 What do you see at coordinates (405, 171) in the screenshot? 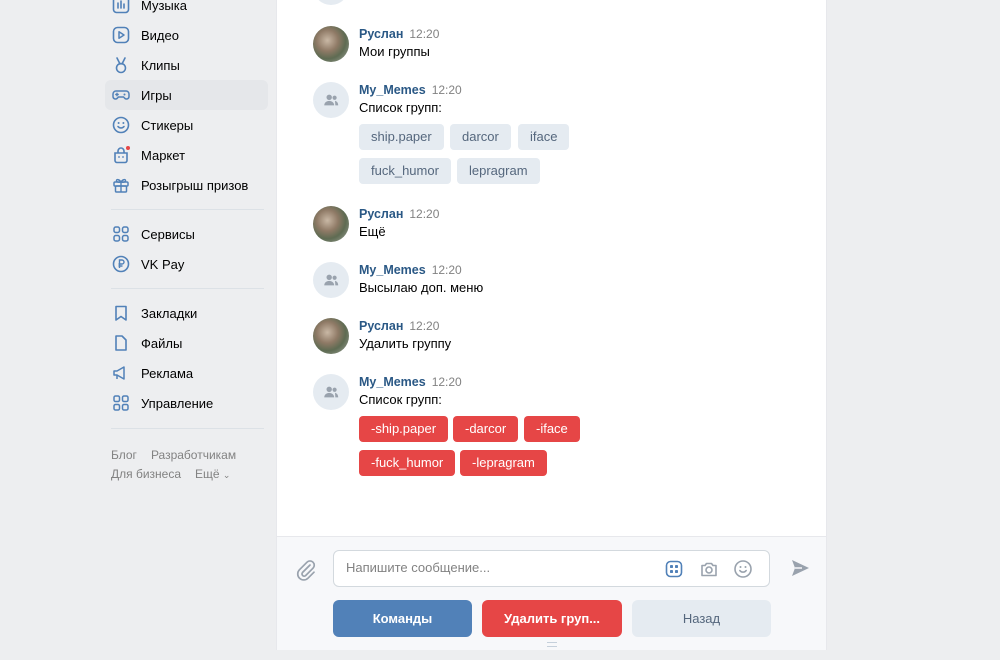
I see `keyboard-button: fuck_humor` at bounding box center [405, 171].